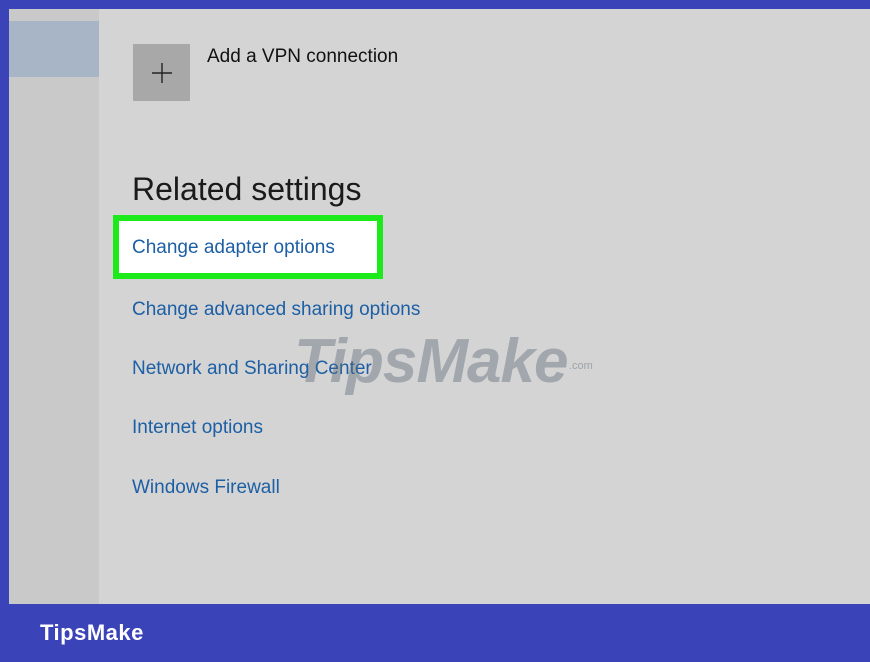 This screenshot has height=662, width=870. Describe the element at coordinates (265, 72) in the screenshot. I see `add-vpn-button: Add a VPN connection` at that location.